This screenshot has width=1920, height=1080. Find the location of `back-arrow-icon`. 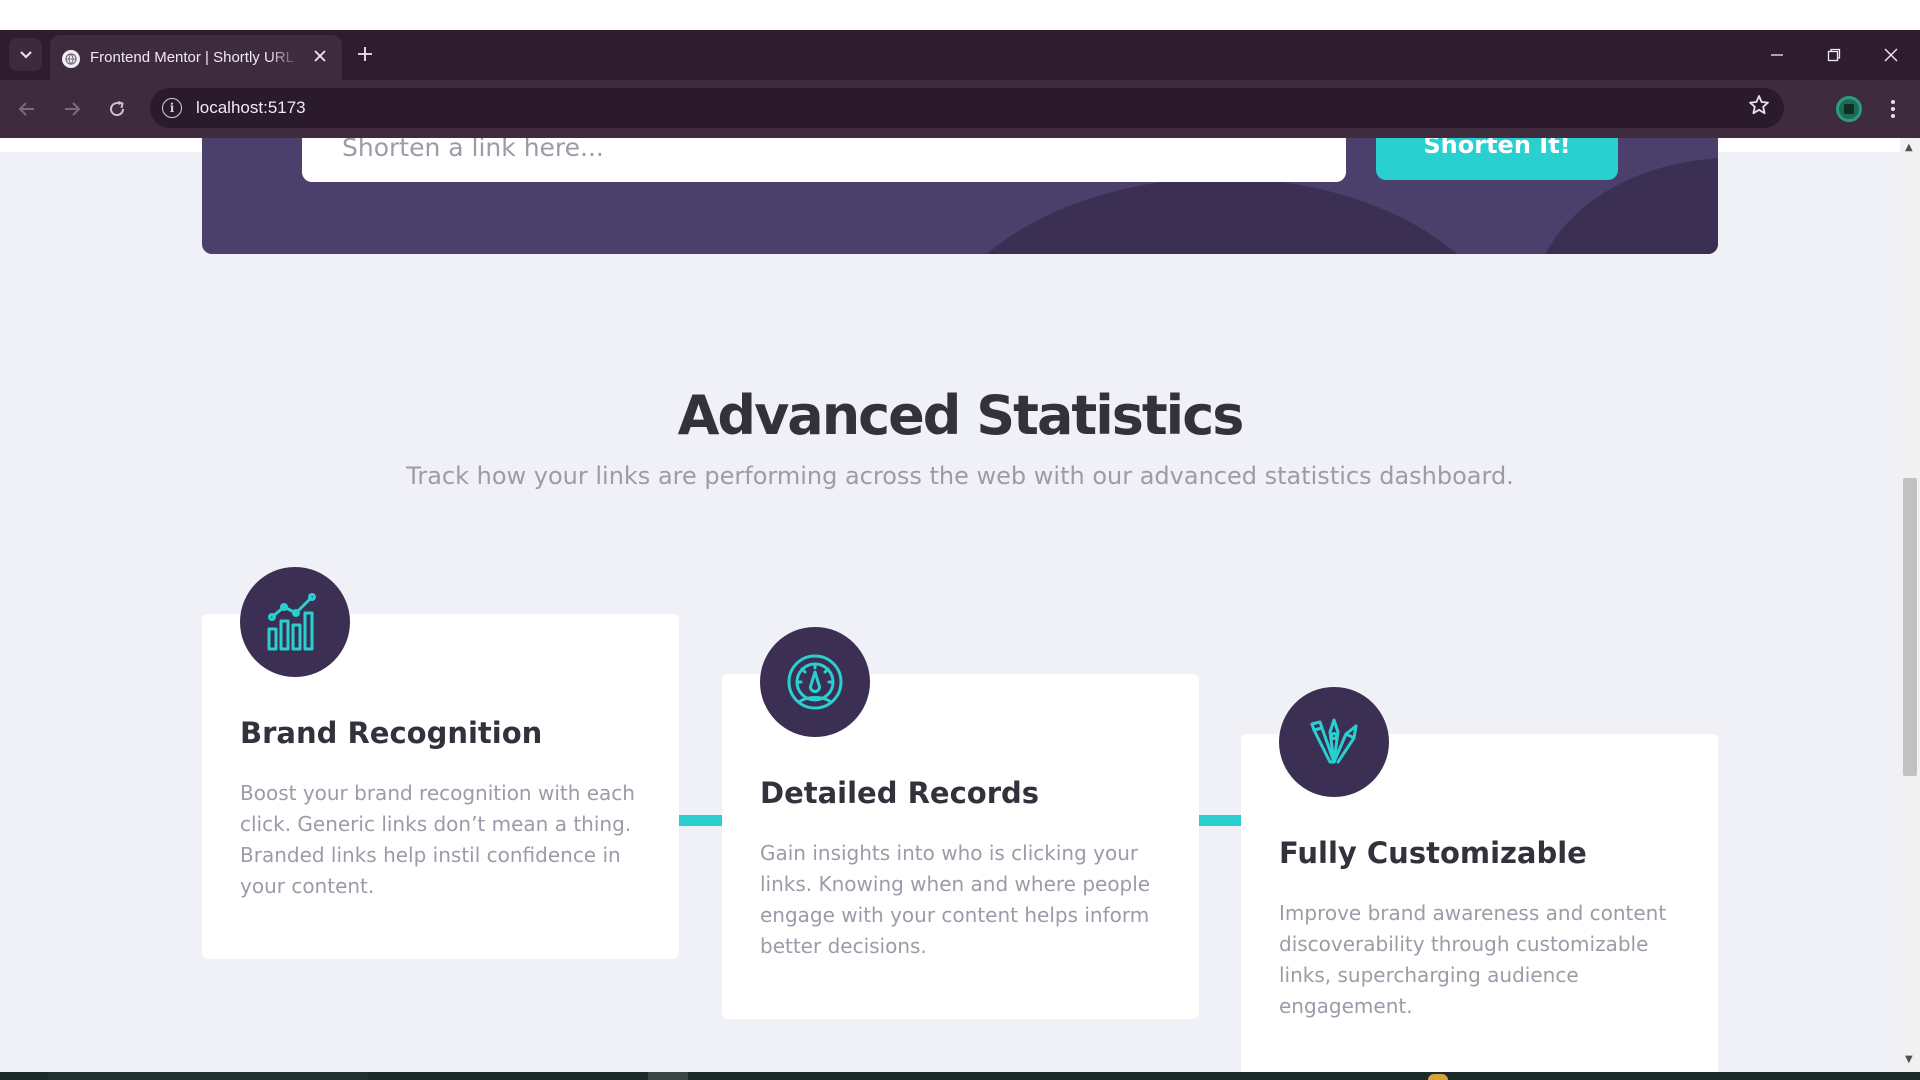

back-arrow-icon is located at coordinates (27, 109).